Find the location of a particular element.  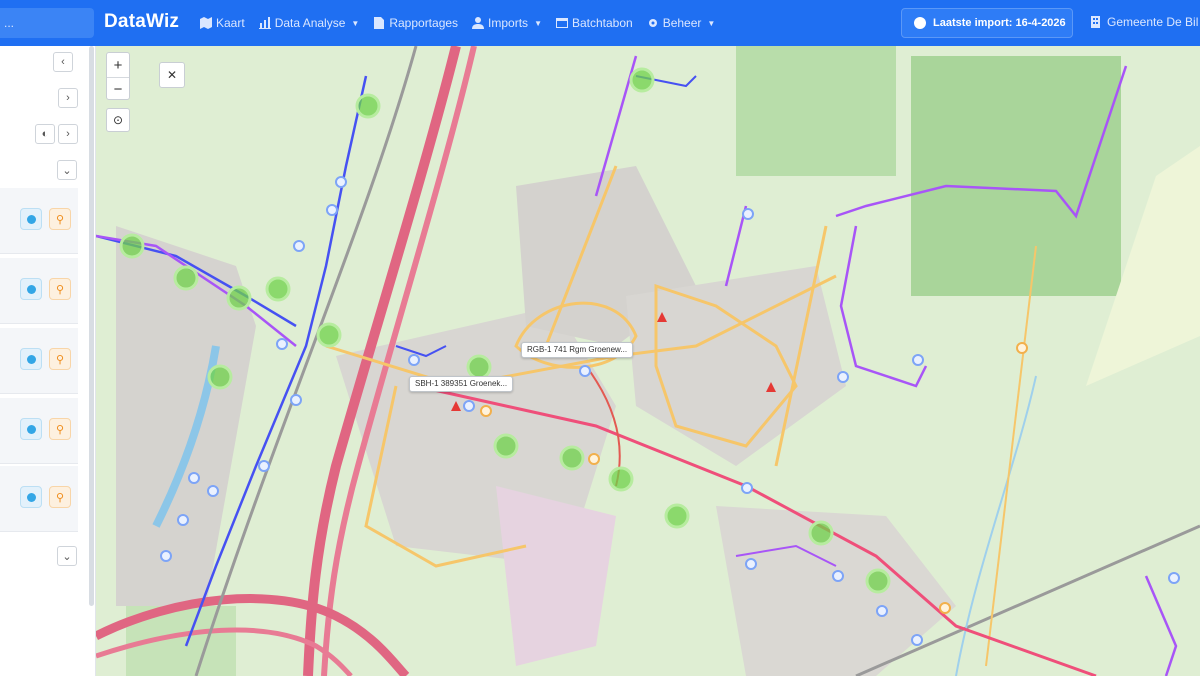

toggle-visibility-button: ◐ is located at coordinates (45, 134).